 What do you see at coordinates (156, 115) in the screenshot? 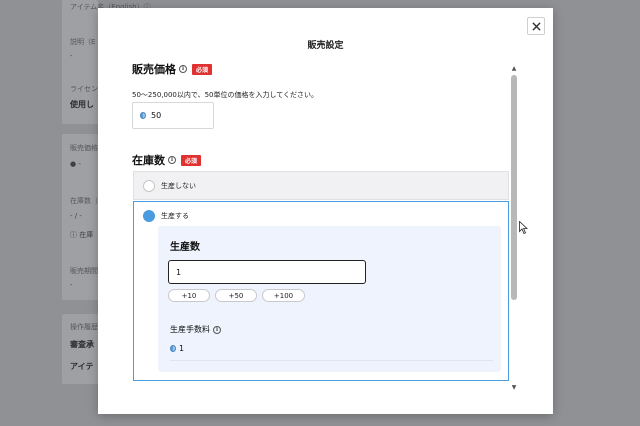
I see `price-value: 50` at bounding box center [156, 115].